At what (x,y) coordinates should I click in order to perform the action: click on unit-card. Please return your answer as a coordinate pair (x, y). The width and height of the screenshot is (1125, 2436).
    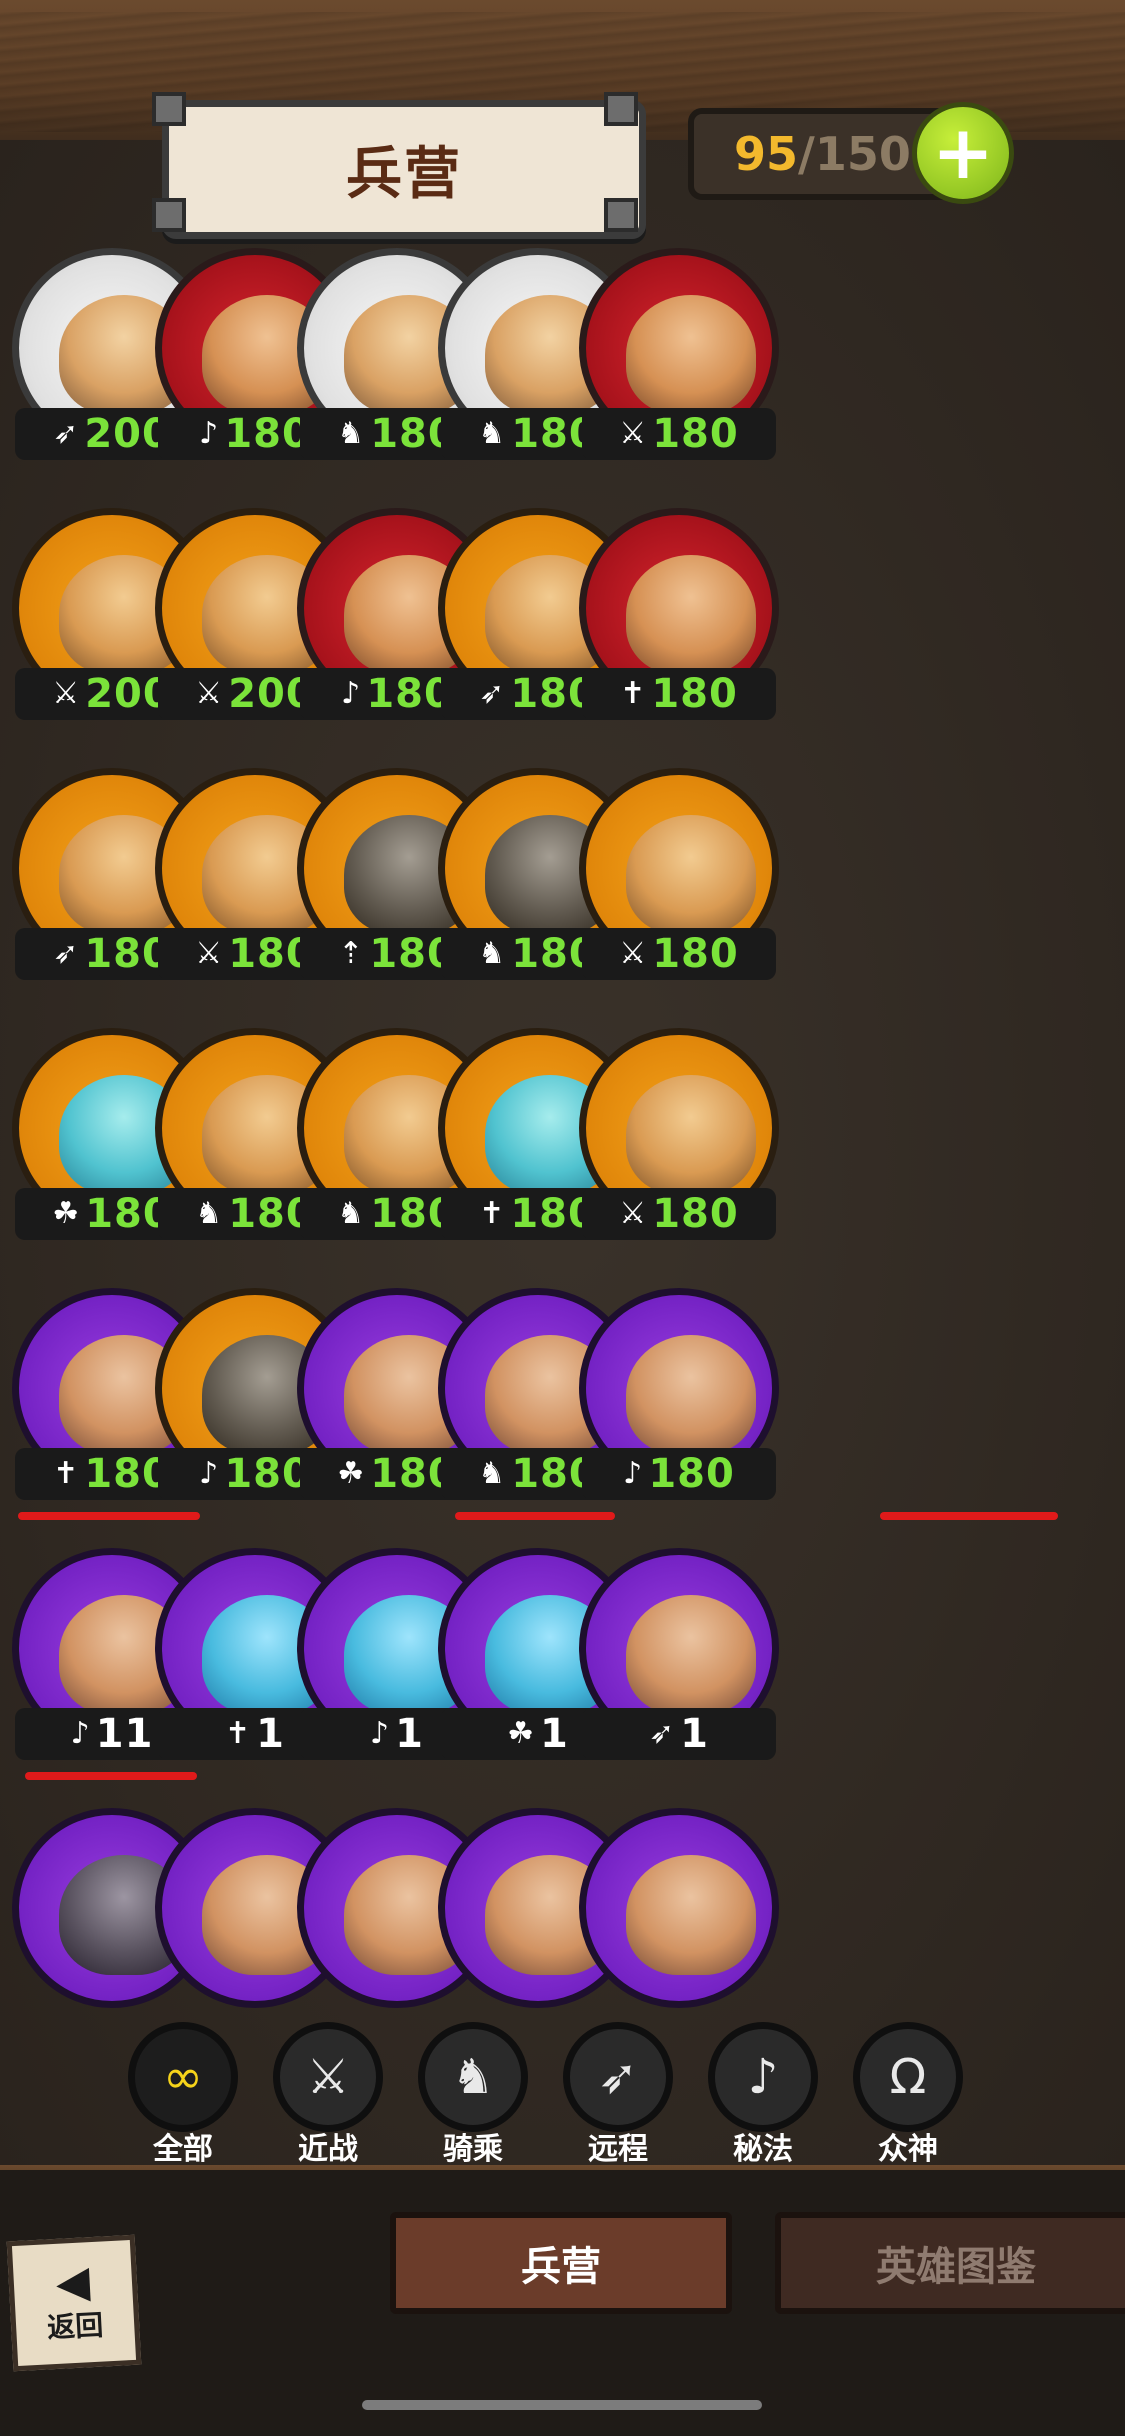
    Looking at the image, I should click on (679, 1920).